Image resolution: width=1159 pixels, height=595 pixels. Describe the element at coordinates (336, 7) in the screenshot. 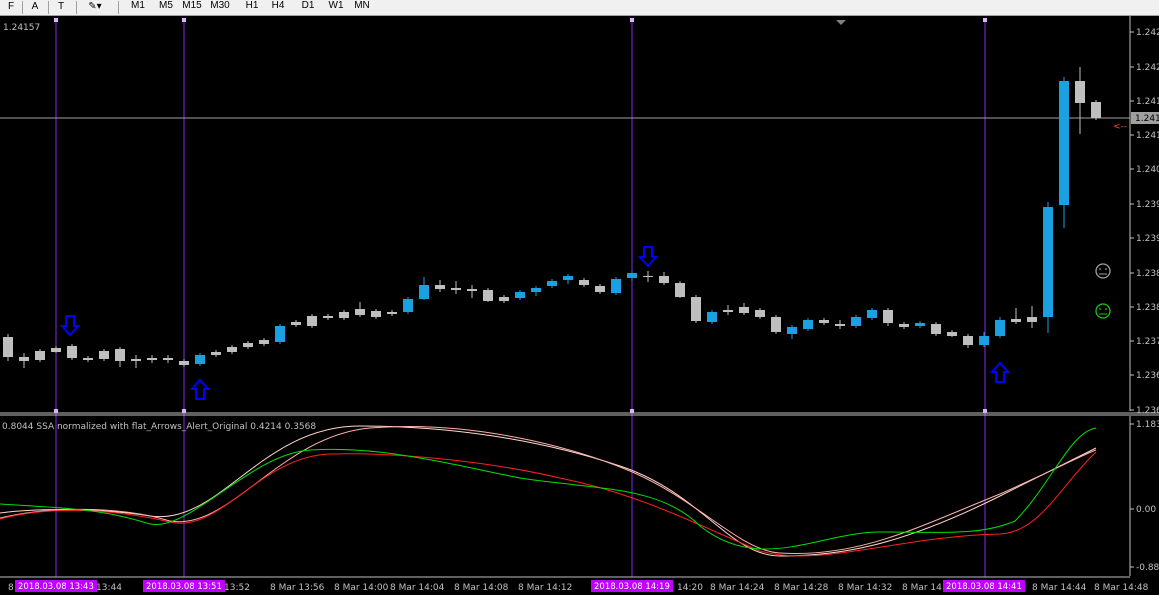

I see `timeframe-w1-button: W1` at that location.